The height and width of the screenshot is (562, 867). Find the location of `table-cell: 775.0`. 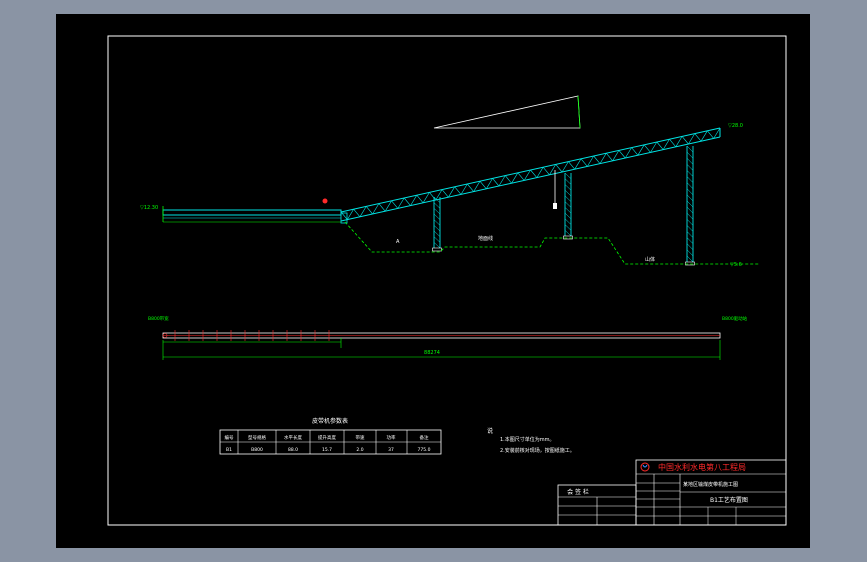

table-cell: 775.0 is located at coordinates (424, 450).